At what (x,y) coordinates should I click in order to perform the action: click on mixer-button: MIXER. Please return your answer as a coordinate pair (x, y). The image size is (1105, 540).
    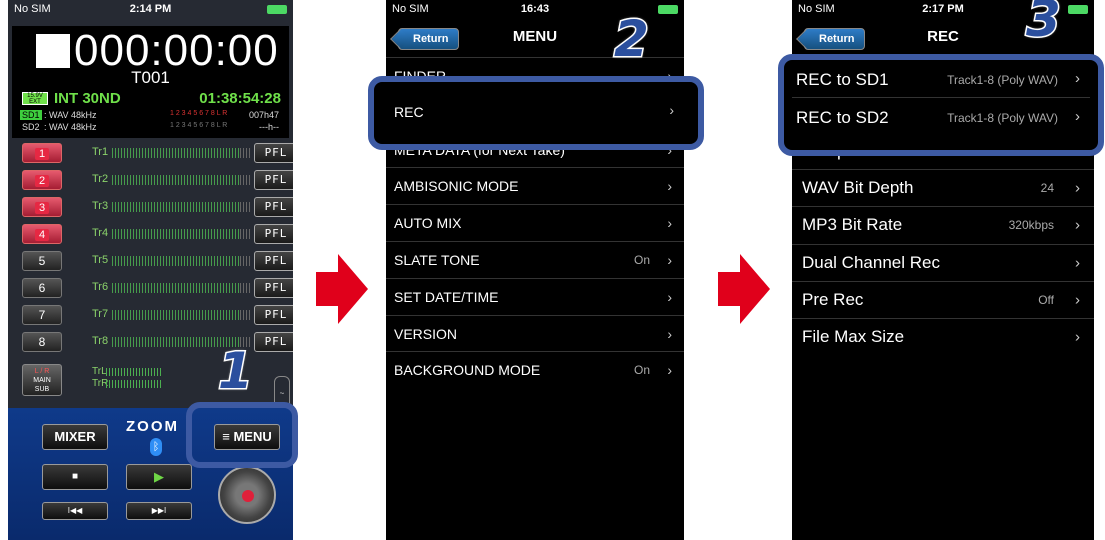
    Looking at the image, I should click on (75, 437).